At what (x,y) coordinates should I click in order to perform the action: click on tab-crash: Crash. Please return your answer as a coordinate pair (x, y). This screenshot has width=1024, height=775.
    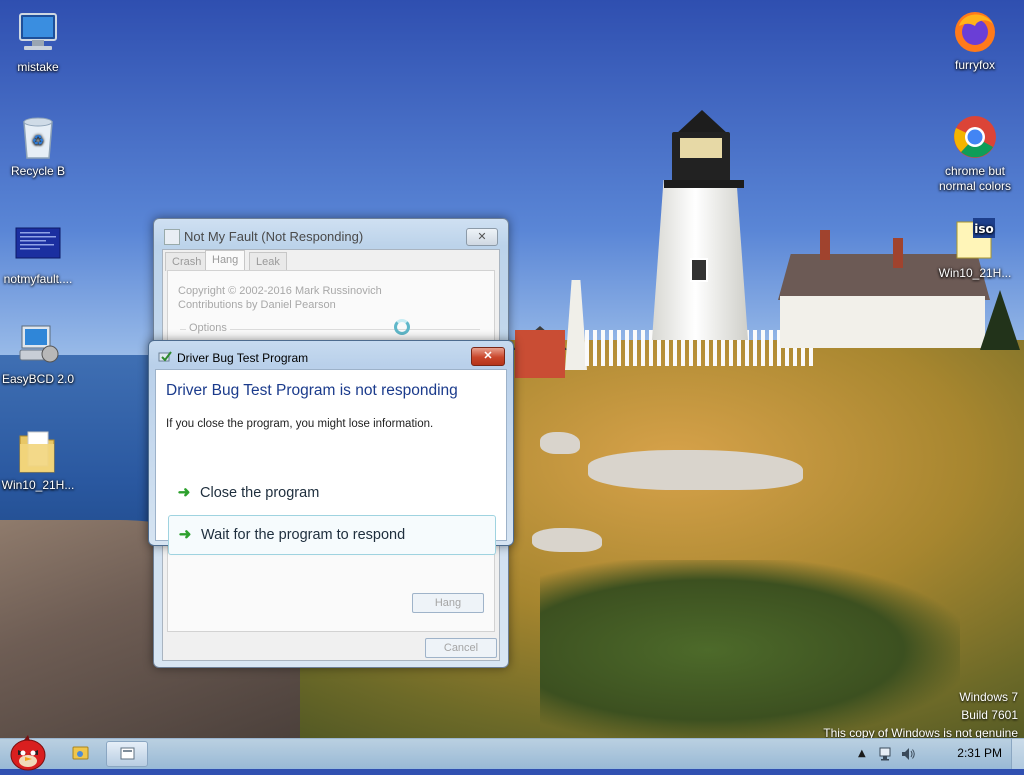
    Looking at the image, I should click on (187, 261).